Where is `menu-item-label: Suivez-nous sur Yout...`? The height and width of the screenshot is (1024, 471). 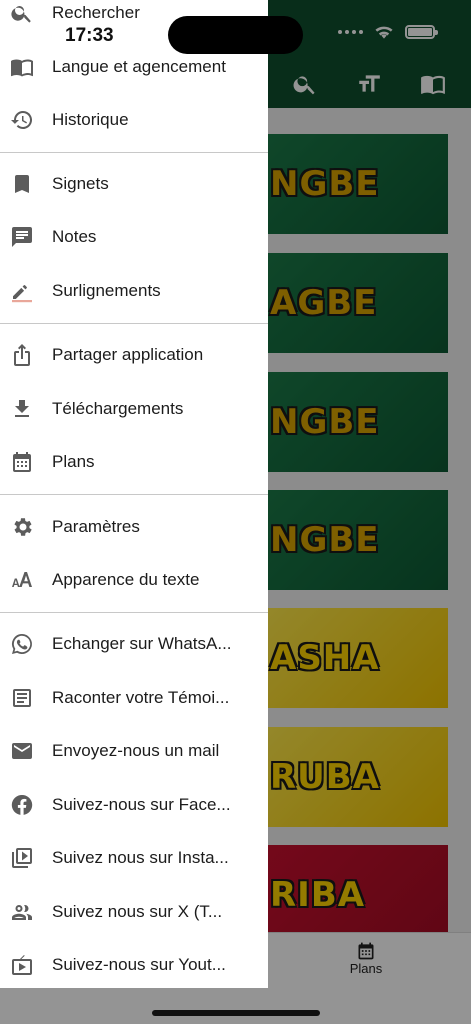 menu-item-label: Suivez-nous sur Yout... is located at coordinates (139, 964).